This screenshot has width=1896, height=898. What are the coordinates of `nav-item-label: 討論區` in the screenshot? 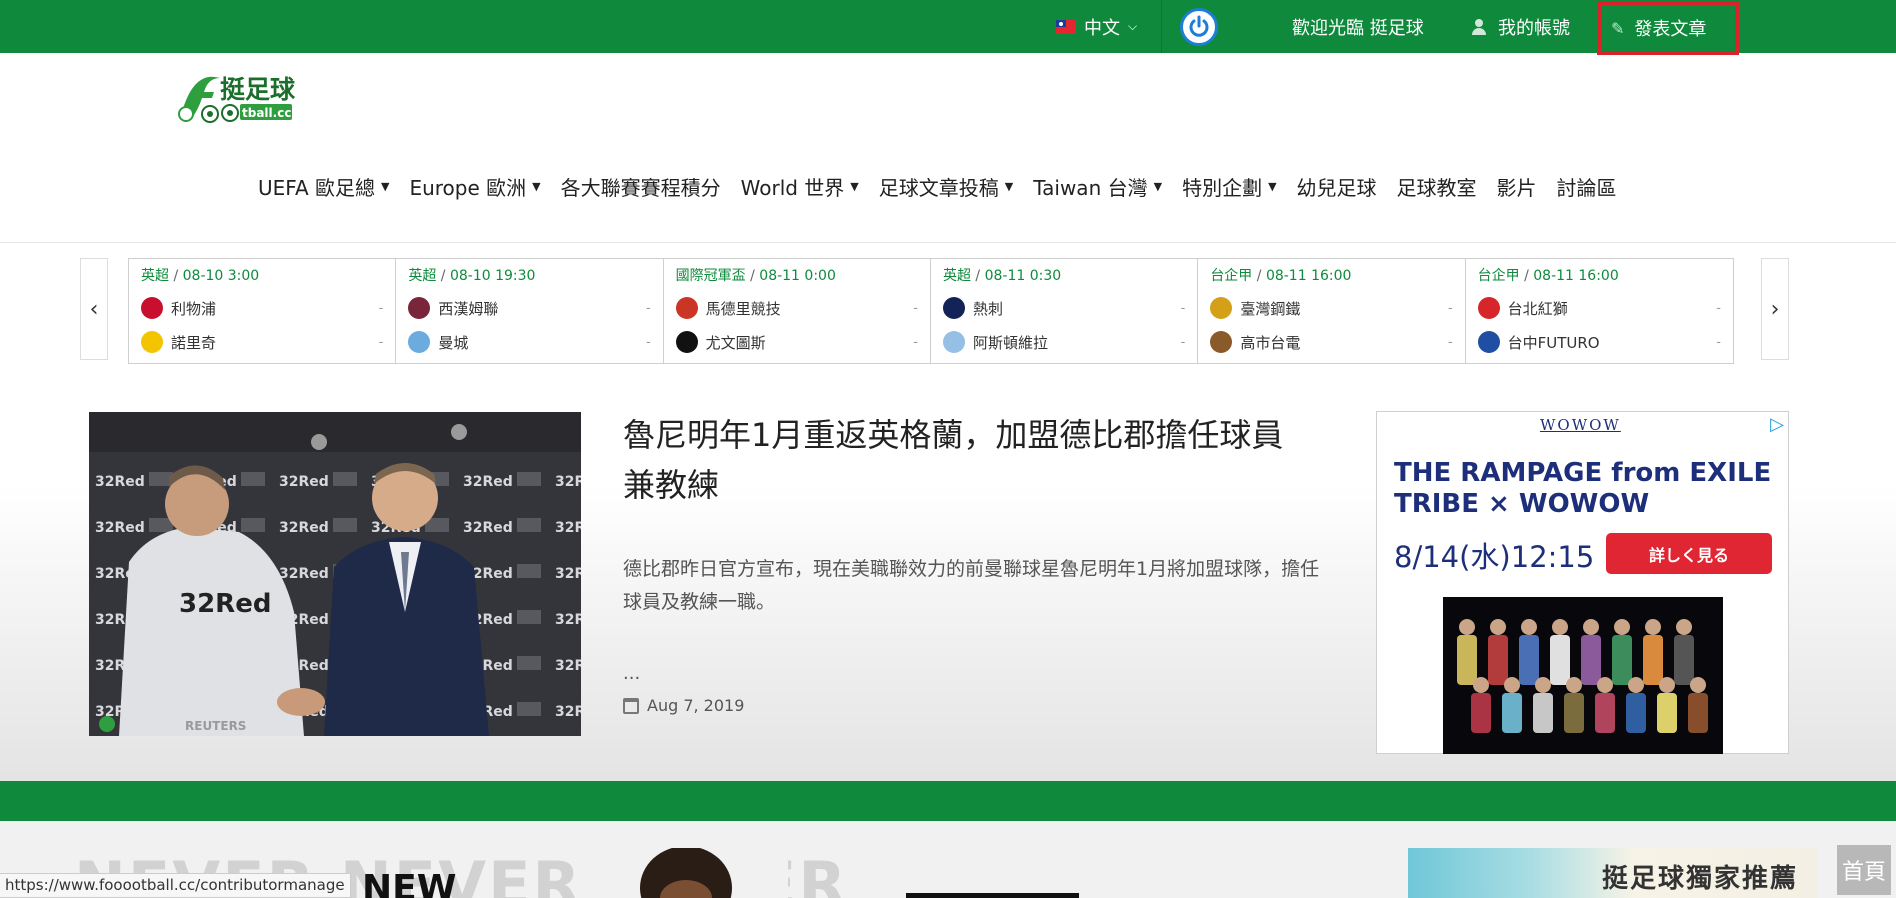 It's located at (1586, 188).